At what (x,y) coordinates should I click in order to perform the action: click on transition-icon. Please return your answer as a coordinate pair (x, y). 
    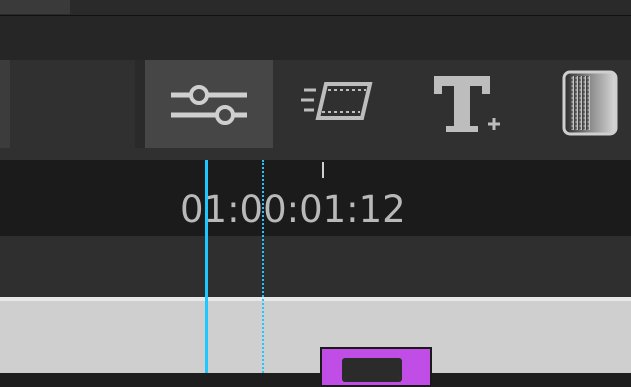
    Looking at the image, I should click on (337, 101).